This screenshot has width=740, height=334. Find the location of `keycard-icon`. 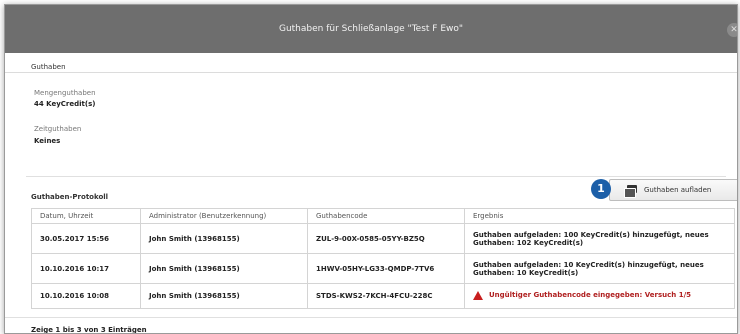

keycard-icon is located at coordinates (631, 191).